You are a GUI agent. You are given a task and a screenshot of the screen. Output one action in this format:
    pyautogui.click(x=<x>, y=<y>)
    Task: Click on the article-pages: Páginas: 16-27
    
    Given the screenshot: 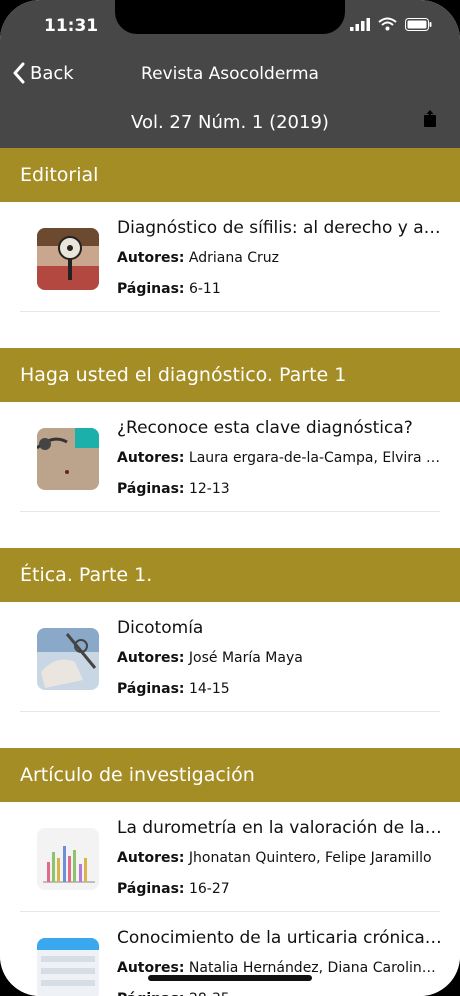 What is the action you would take?
    pyautogui.click(x=279, y=889)
    